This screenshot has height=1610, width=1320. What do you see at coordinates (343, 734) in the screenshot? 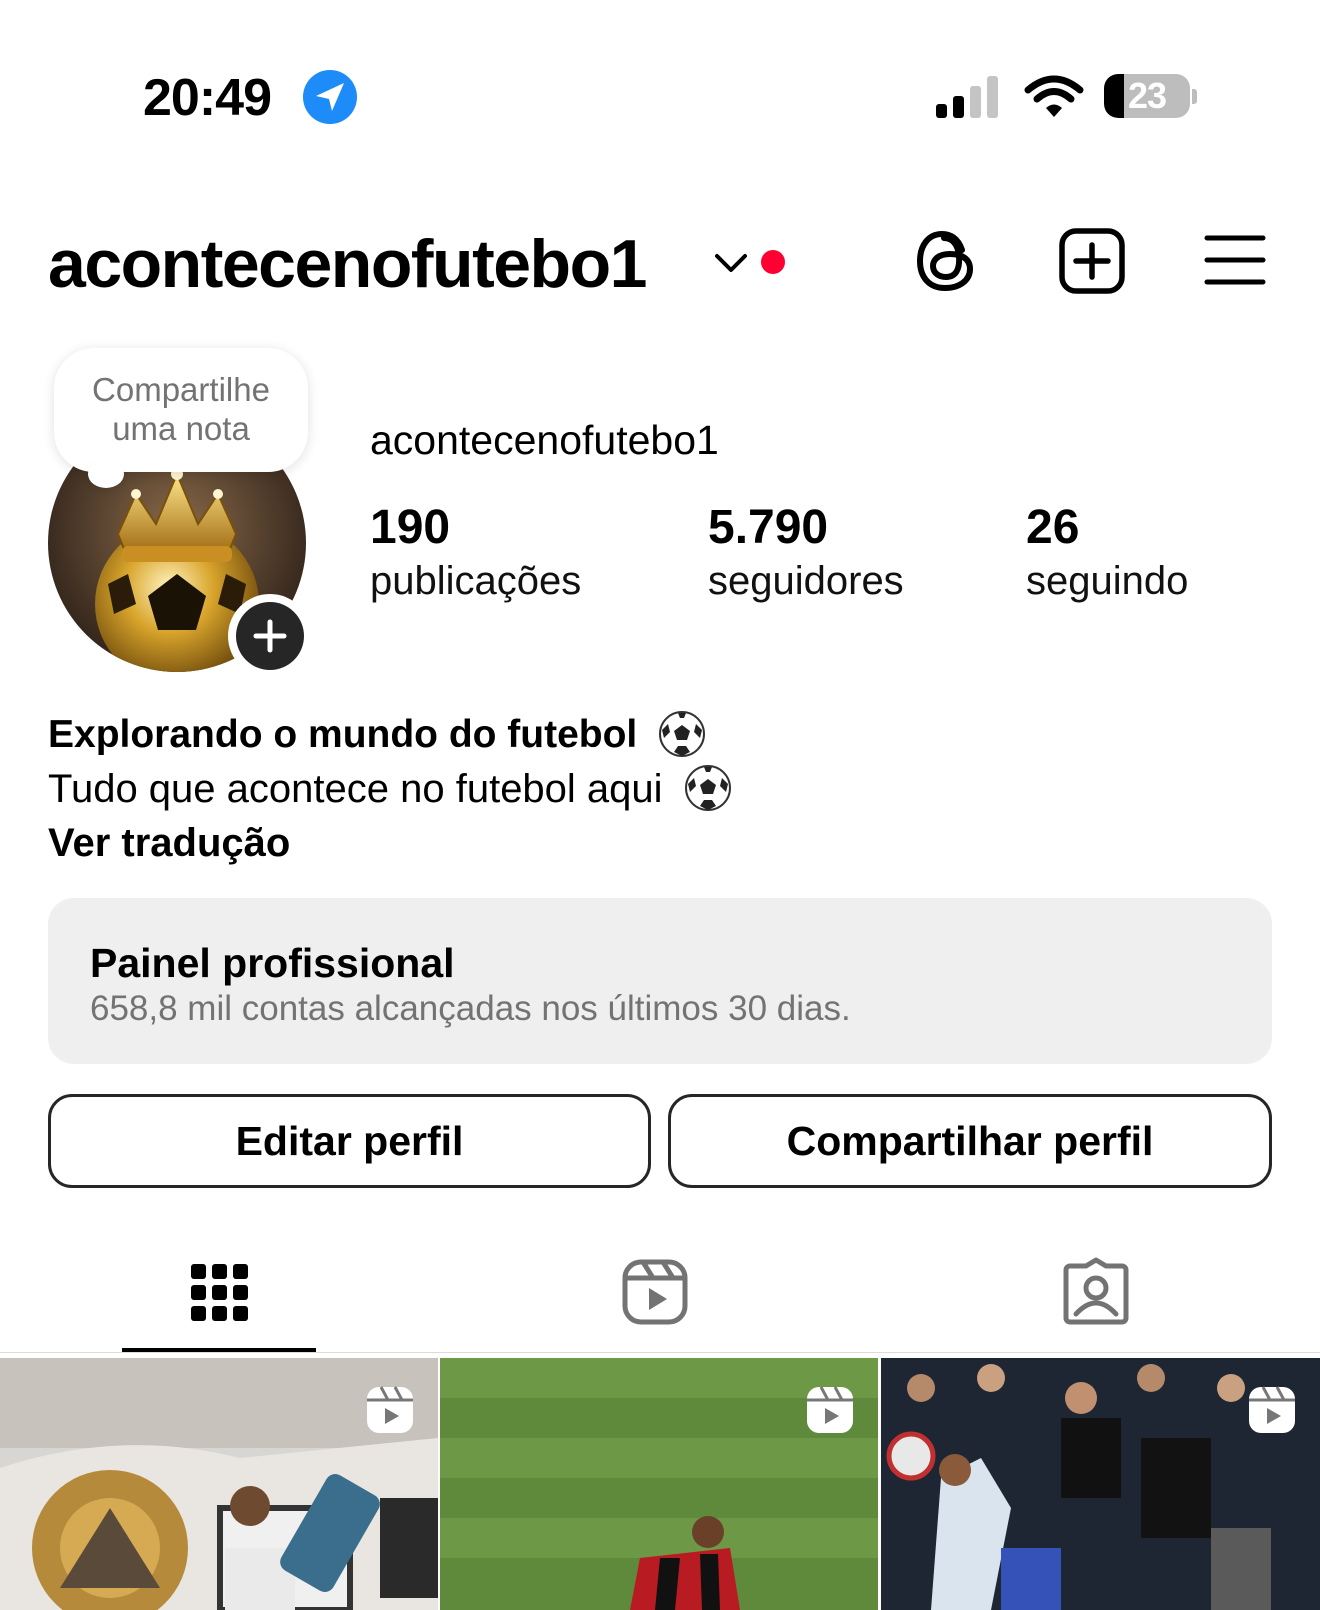
I see `bio-title-text: Explorando o mundo do futebol` at bounding box center [343, 734].